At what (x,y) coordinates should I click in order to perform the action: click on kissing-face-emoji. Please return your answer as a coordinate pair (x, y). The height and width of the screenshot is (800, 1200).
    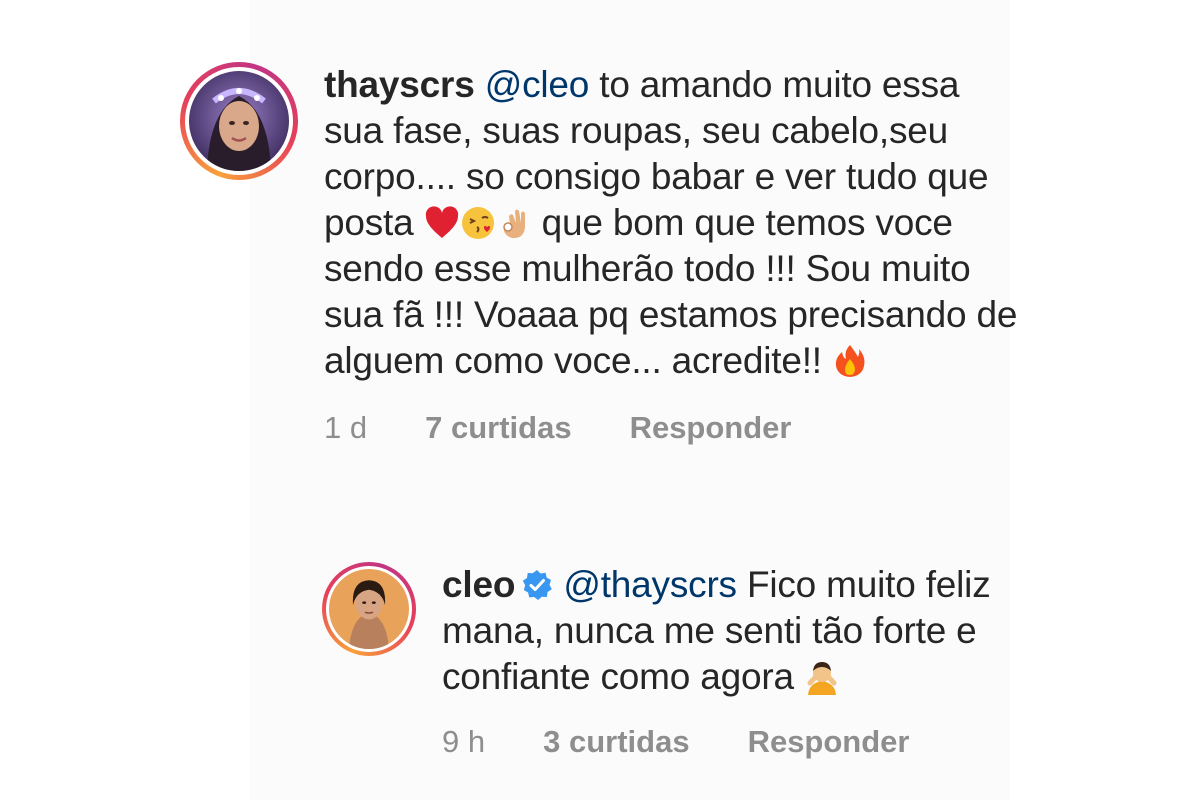
    Looking at the image, I should click on (478, 223).